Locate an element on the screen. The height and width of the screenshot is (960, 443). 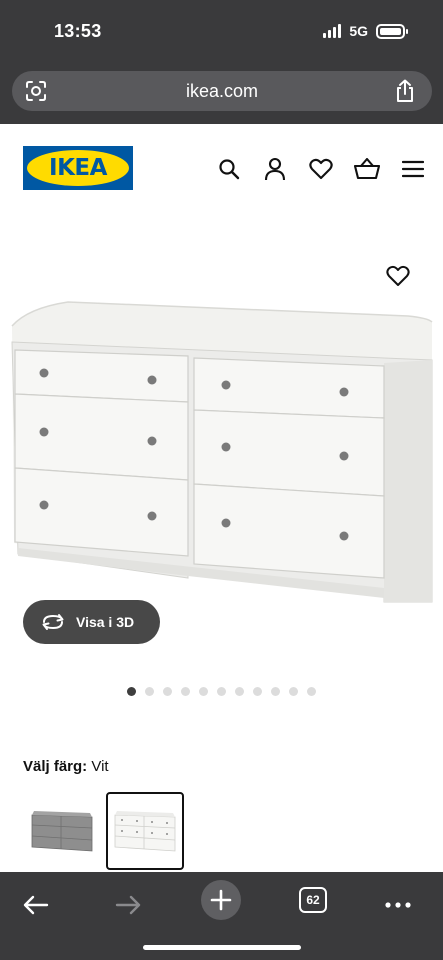
view-3d-button: Visa i 3D is located at coordinates (91, 622).